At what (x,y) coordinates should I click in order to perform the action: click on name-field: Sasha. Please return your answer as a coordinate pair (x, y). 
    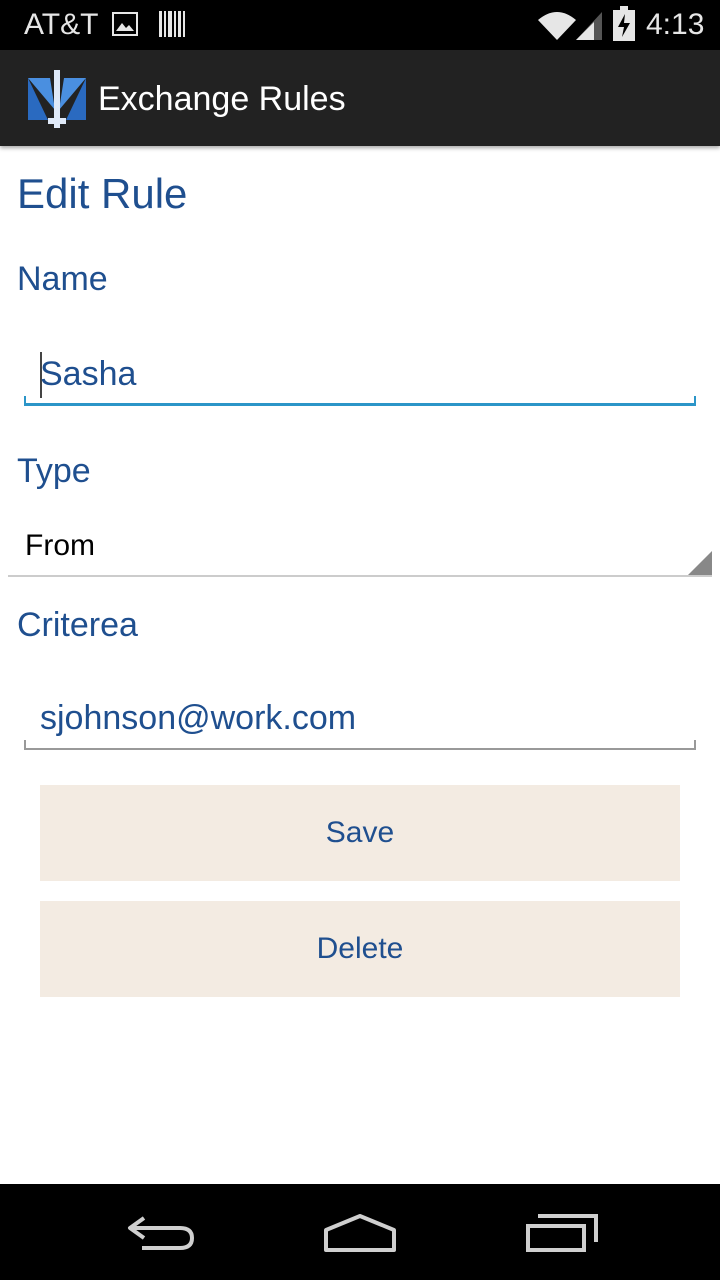
    Looking at the image, I should click on (360, 376).